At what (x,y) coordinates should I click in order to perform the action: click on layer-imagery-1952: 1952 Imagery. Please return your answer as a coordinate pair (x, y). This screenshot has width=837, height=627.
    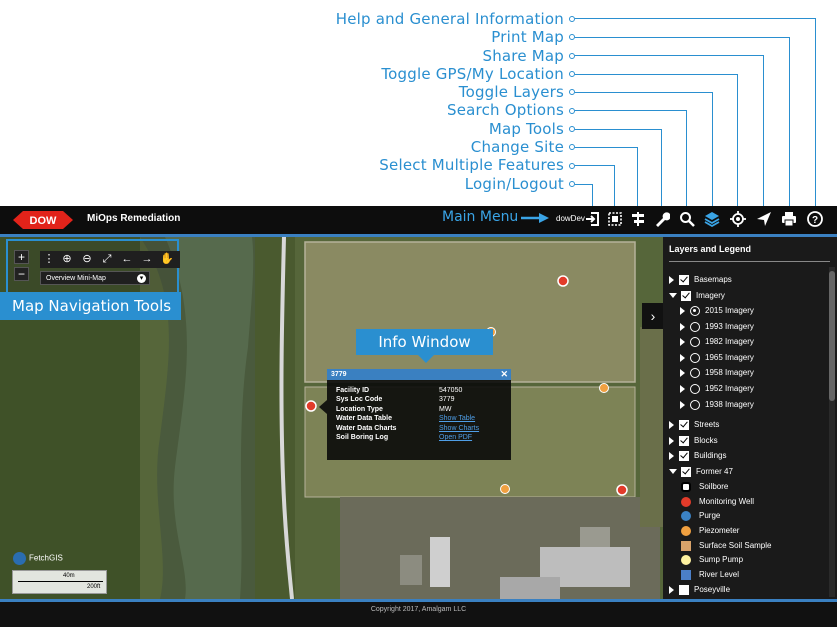
    Looking at the image, I should click on (717, 389).